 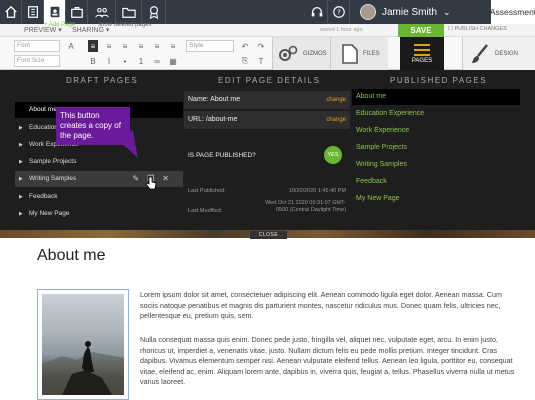 What do you see at coordinates (368, 12) in the screenshot?
I see `avatar` at bounding box center [368, 12].